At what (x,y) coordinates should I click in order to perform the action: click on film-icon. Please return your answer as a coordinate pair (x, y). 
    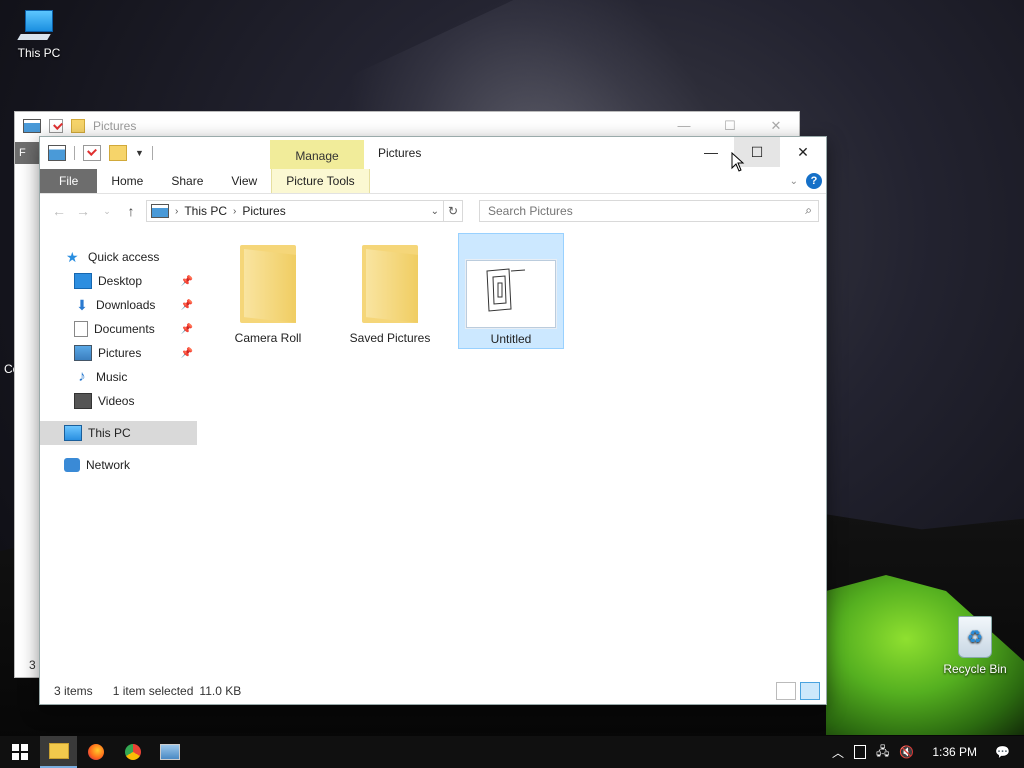
    Looking at the image, I should click on (83, 401).